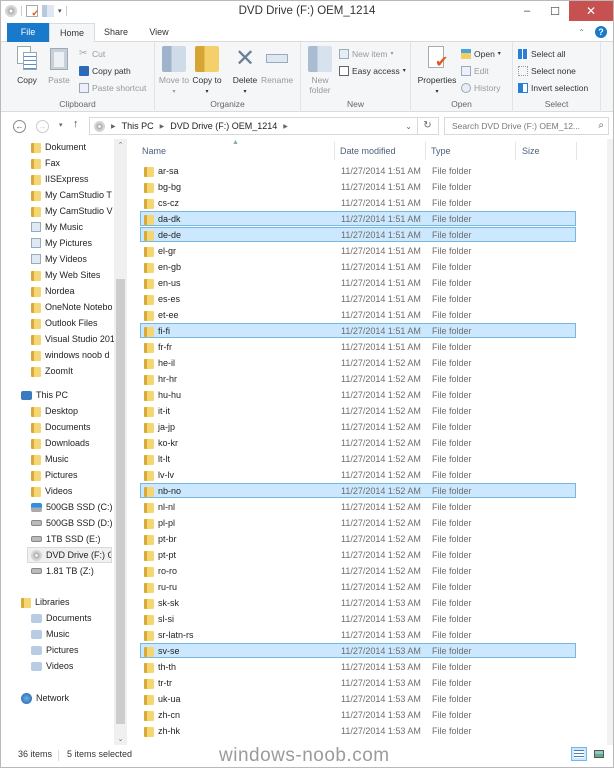 The height and width of the screenshot is (768, 614). Describe the element at coordinates (358, 266) in the screenshot. I see `file-row: en-gb 11/27/2014 1:51 AM File folder` at that location.